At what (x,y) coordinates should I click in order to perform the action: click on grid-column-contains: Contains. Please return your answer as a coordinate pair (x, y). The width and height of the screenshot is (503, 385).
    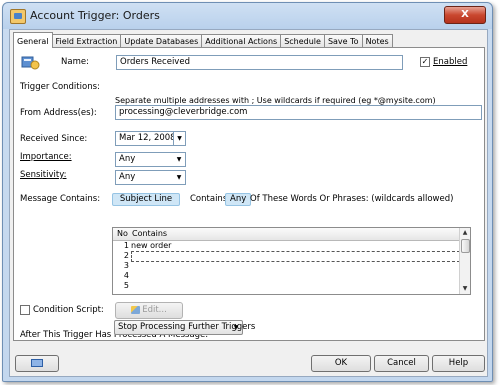
    Looking at the image, I should click on (150, 233).